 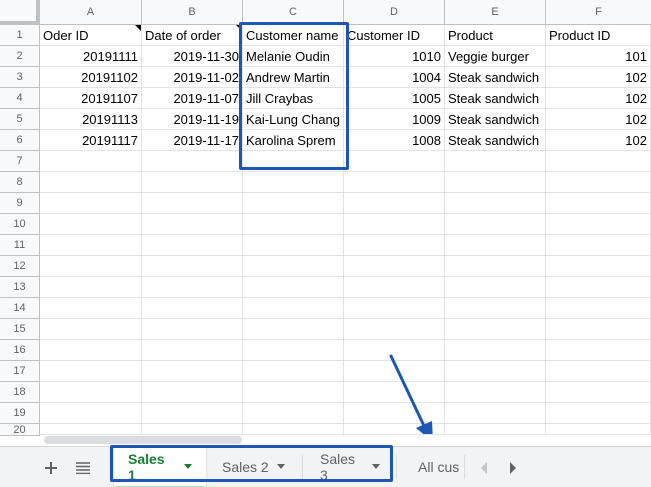 I want to click on data-cell: Jill Craybas, so click(x=293, y=98).